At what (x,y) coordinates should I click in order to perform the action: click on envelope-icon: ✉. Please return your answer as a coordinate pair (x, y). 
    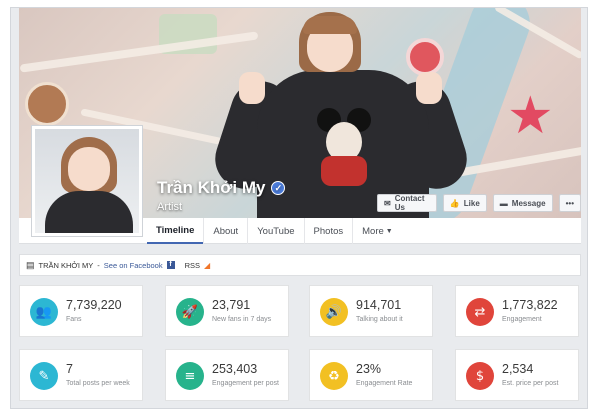
    Looking at the image, I should click on (387, 203).